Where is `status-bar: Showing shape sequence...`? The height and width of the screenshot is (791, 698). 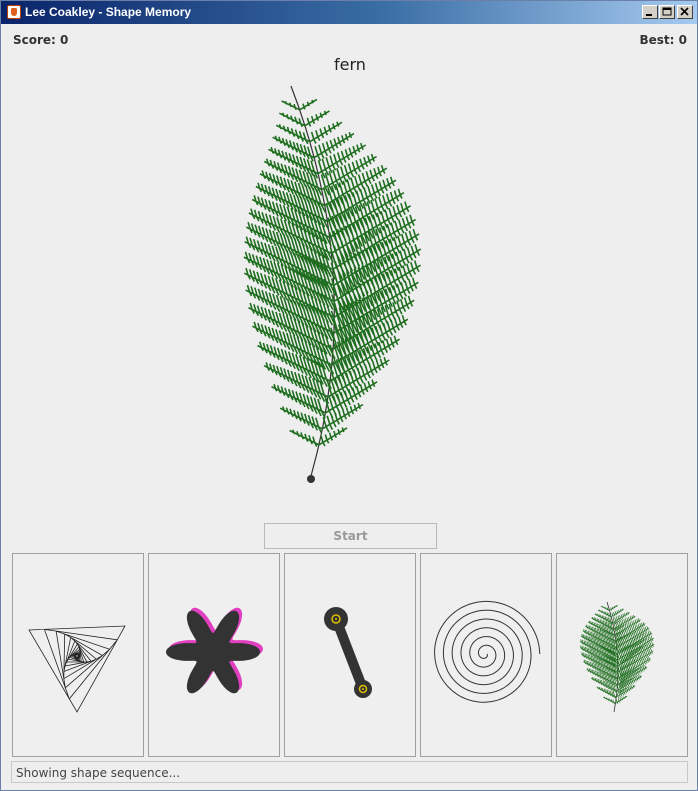 status-bar: Showing shape sequence... is located at coordinates (349, 772).